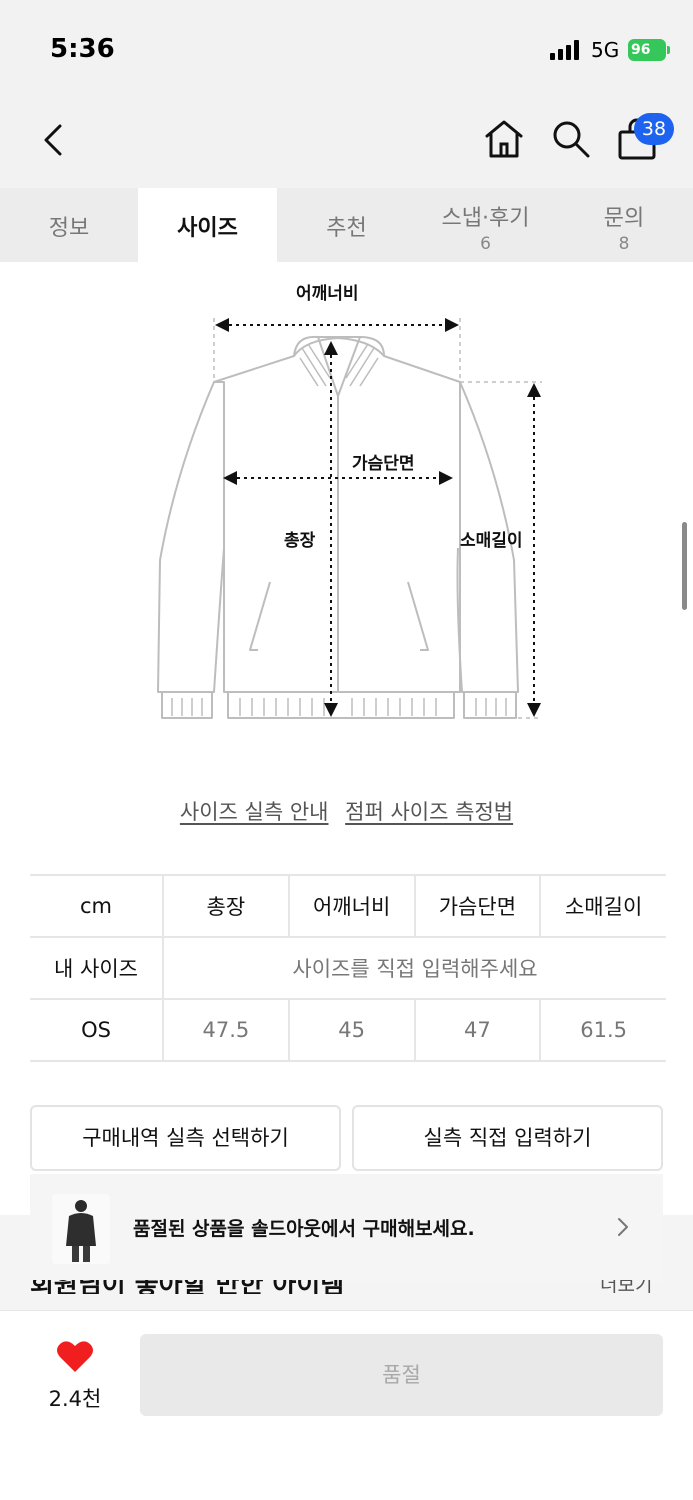 The width and height of the screenshot is (693, 1500). I want to click on my-size-input-prompt: 사이즈를 직접 입력해주세요, so click(414, 968).